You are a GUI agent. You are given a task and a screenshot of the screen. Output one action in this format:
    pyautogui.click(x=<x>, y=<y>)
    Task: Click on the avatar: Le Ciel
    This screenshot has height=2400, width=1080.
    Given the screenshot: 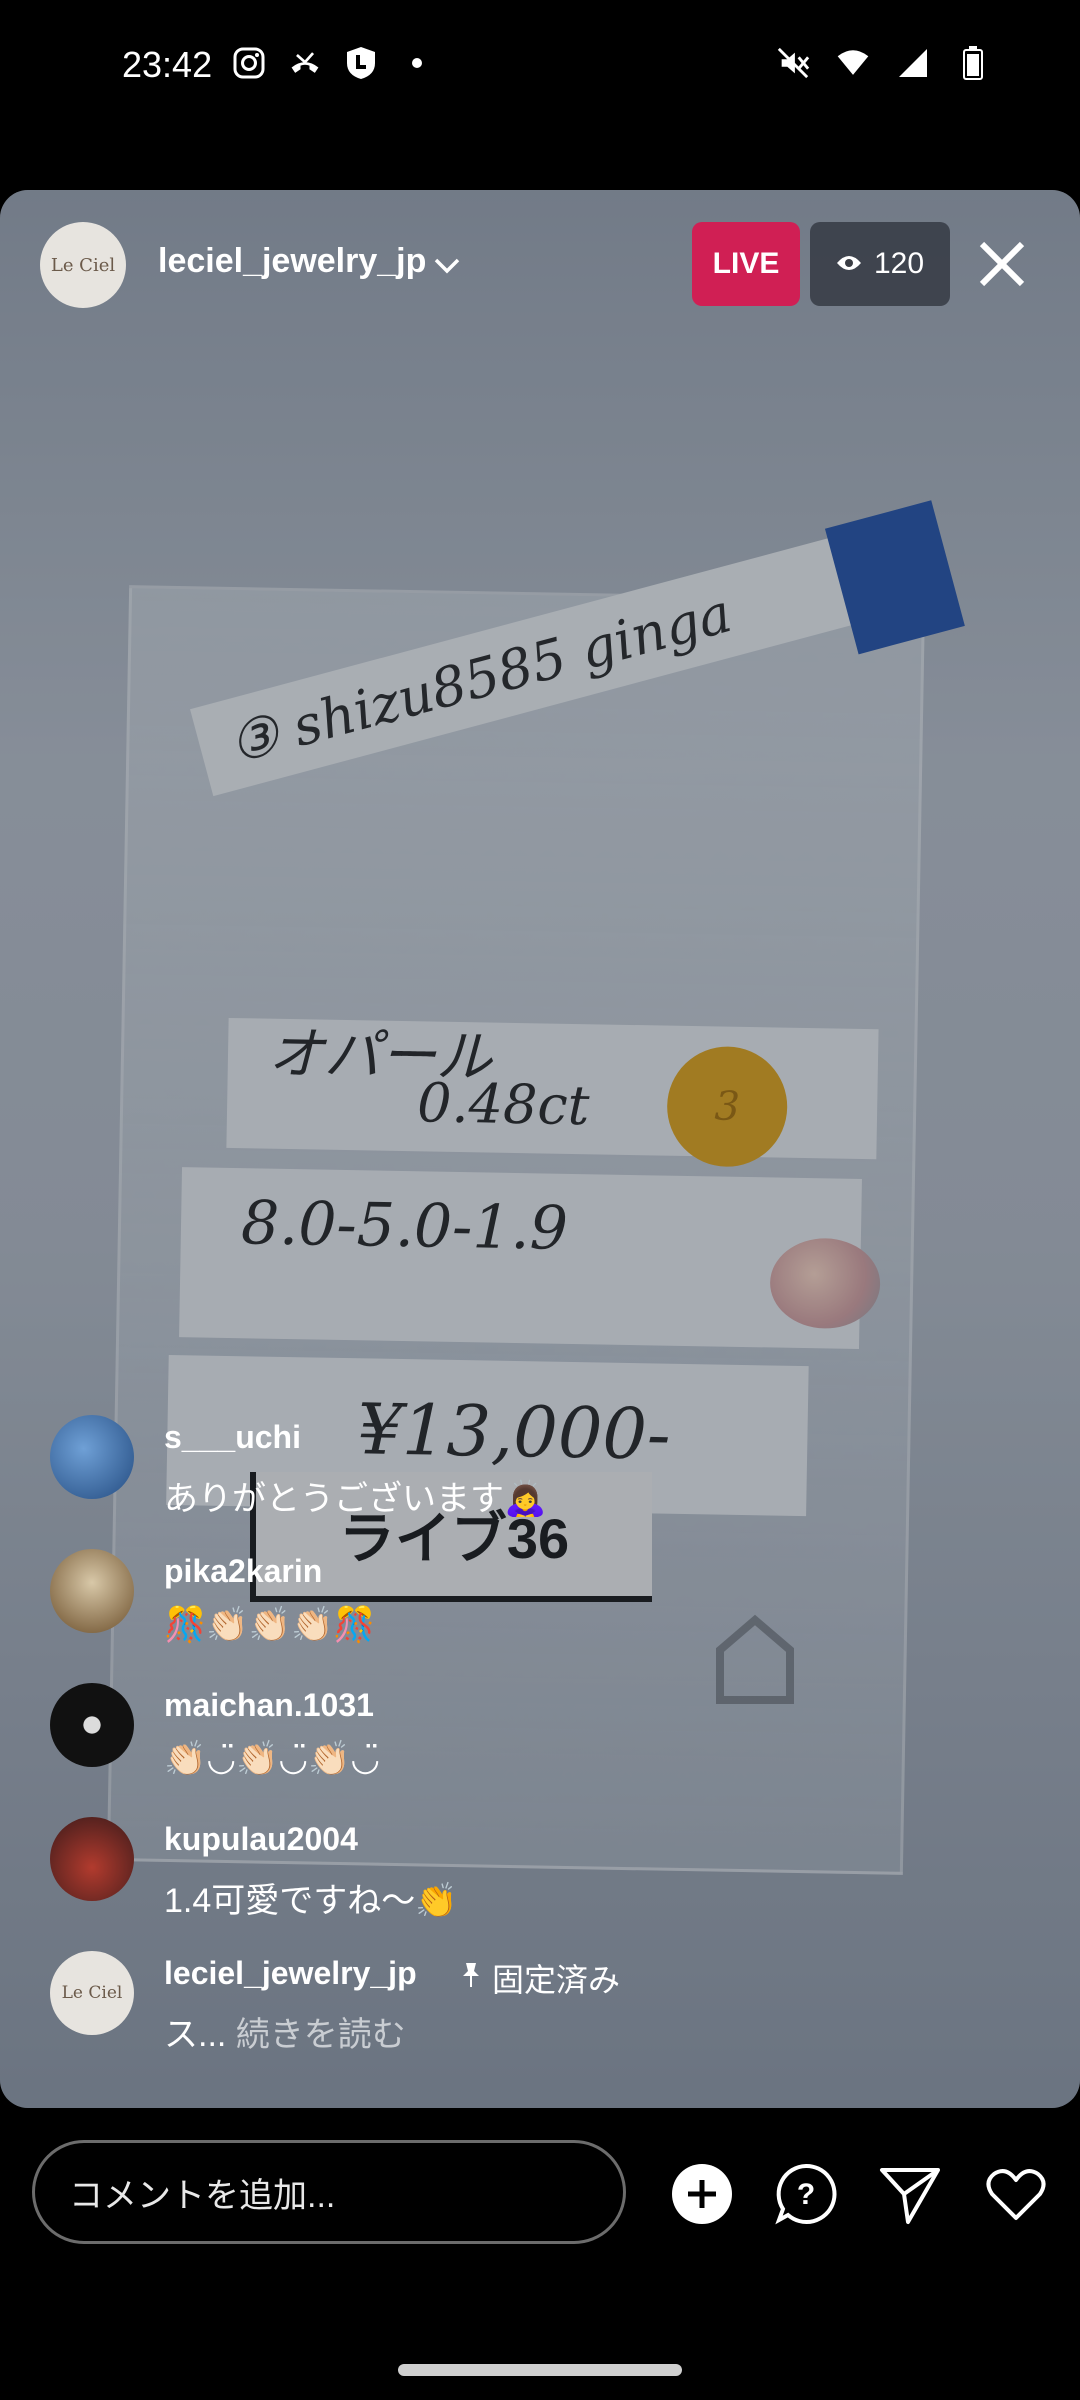 What is the action you would take?
    pyautogui.click(x=92, y=1993)
    